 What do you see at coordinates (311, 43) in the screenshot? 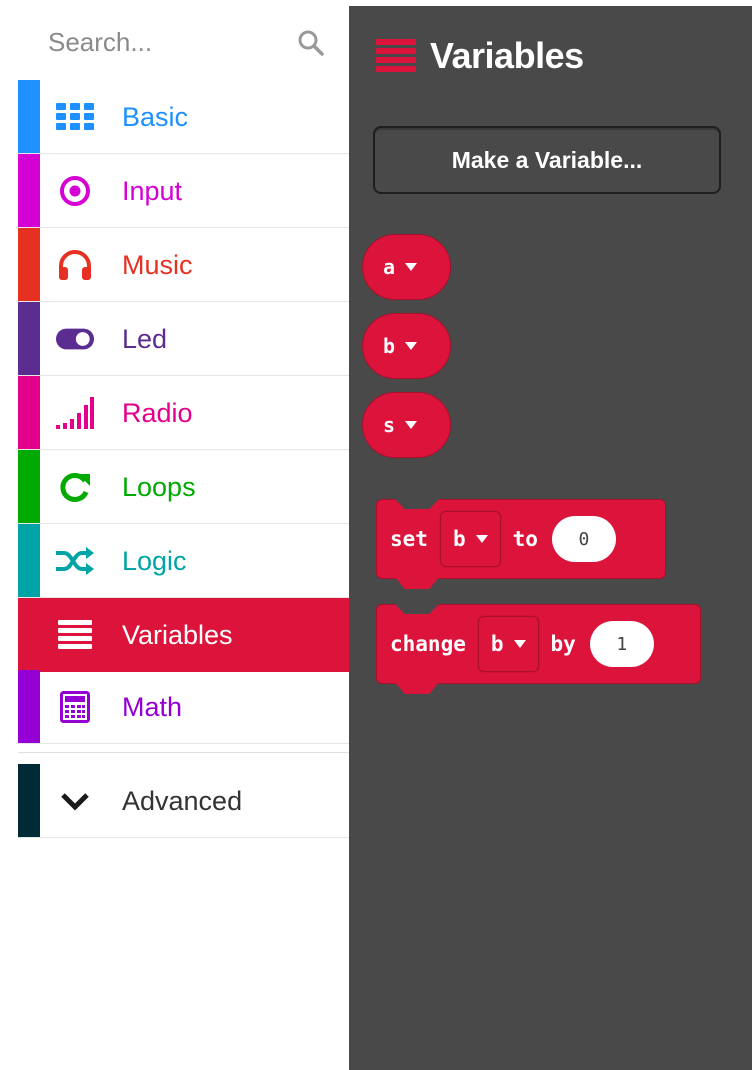
I see `search-icon` at bounding box center [311, 43].